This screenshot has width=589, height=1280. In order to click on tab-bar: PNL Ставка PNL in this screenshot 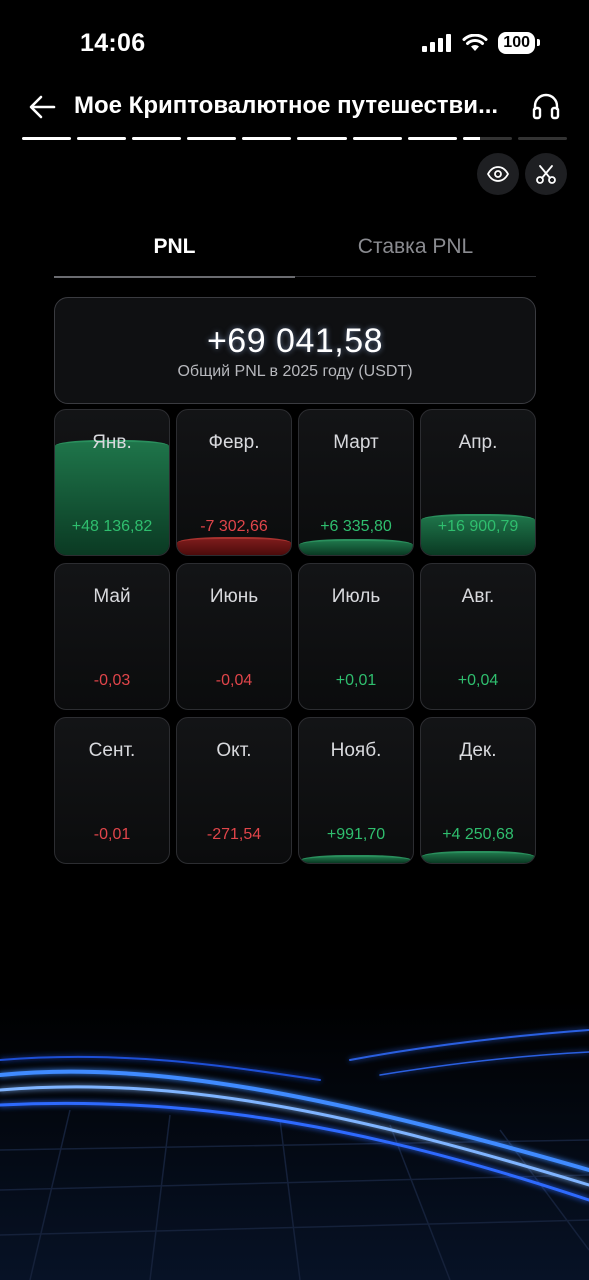, I will do `click(295, 252)`.